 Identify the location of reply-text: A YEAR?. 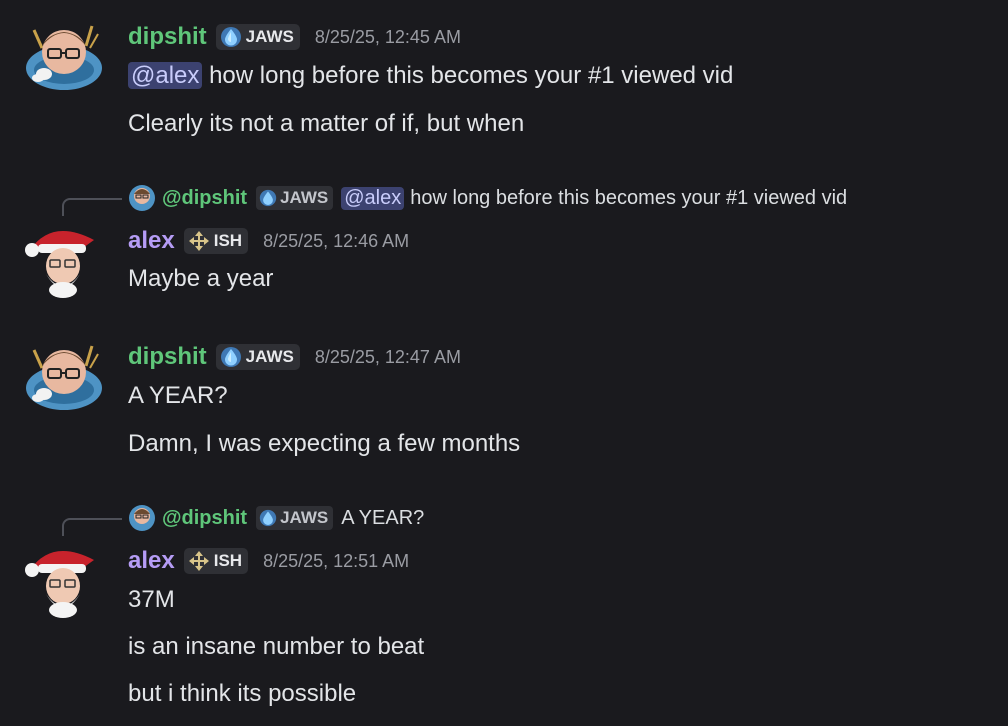
(382, 518).